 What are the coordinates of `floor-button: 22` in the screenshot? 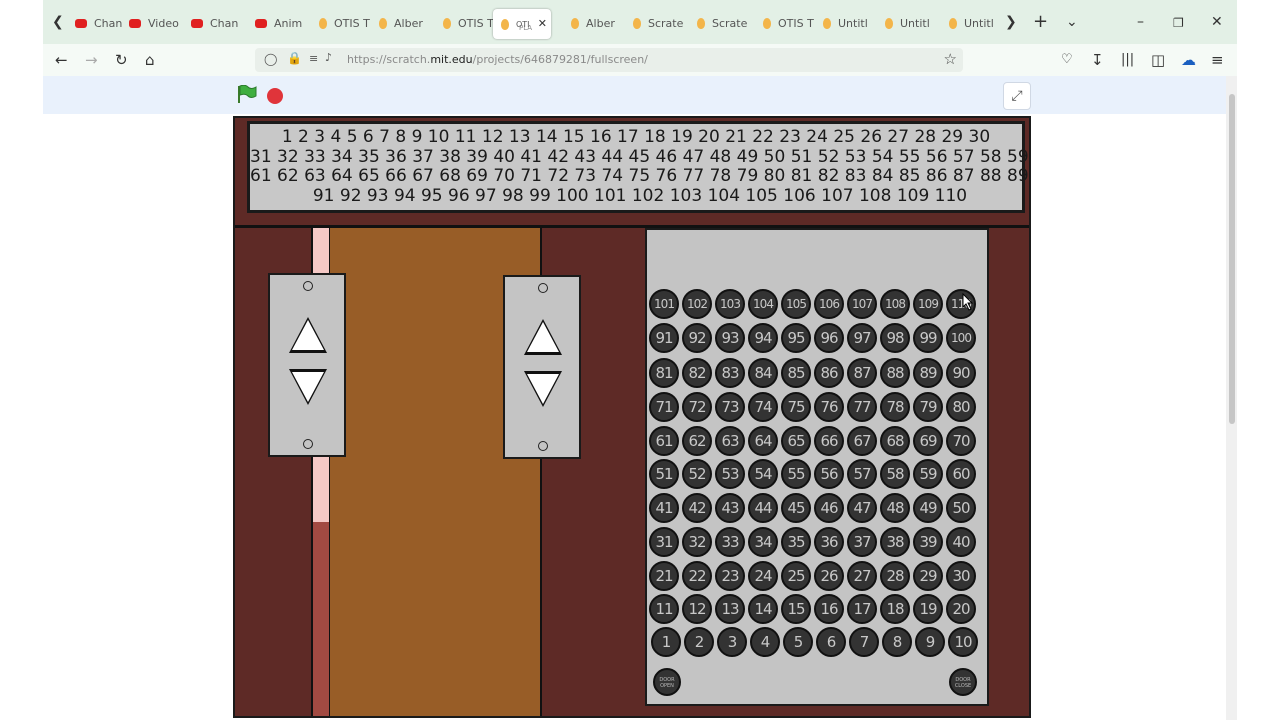 It's located at (697, 576).